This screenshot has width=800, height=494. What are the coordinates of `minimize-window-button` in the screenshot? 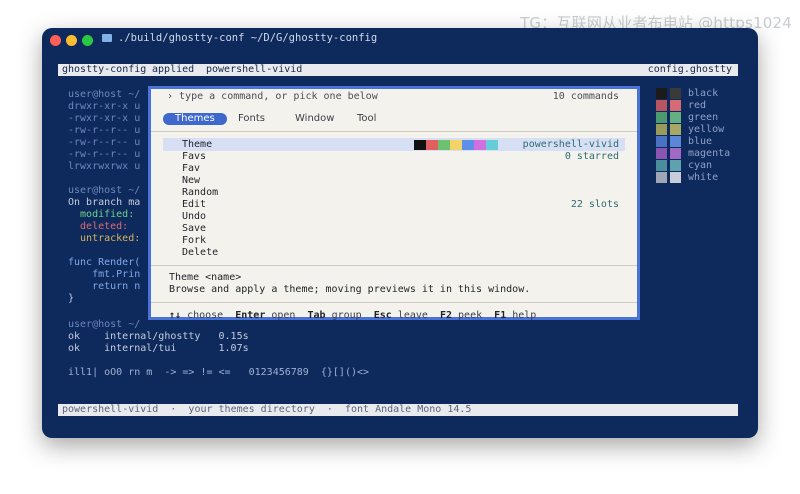 It's located at (71, 40).